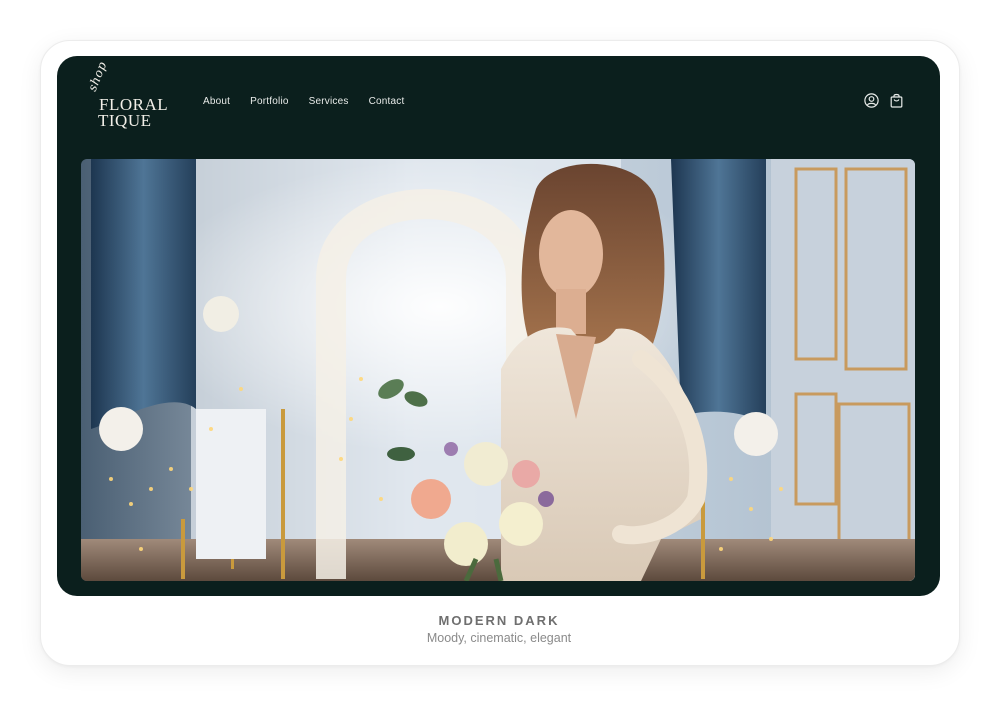  I want to click on caption-title: MODERN DARK, so click(499, 620).